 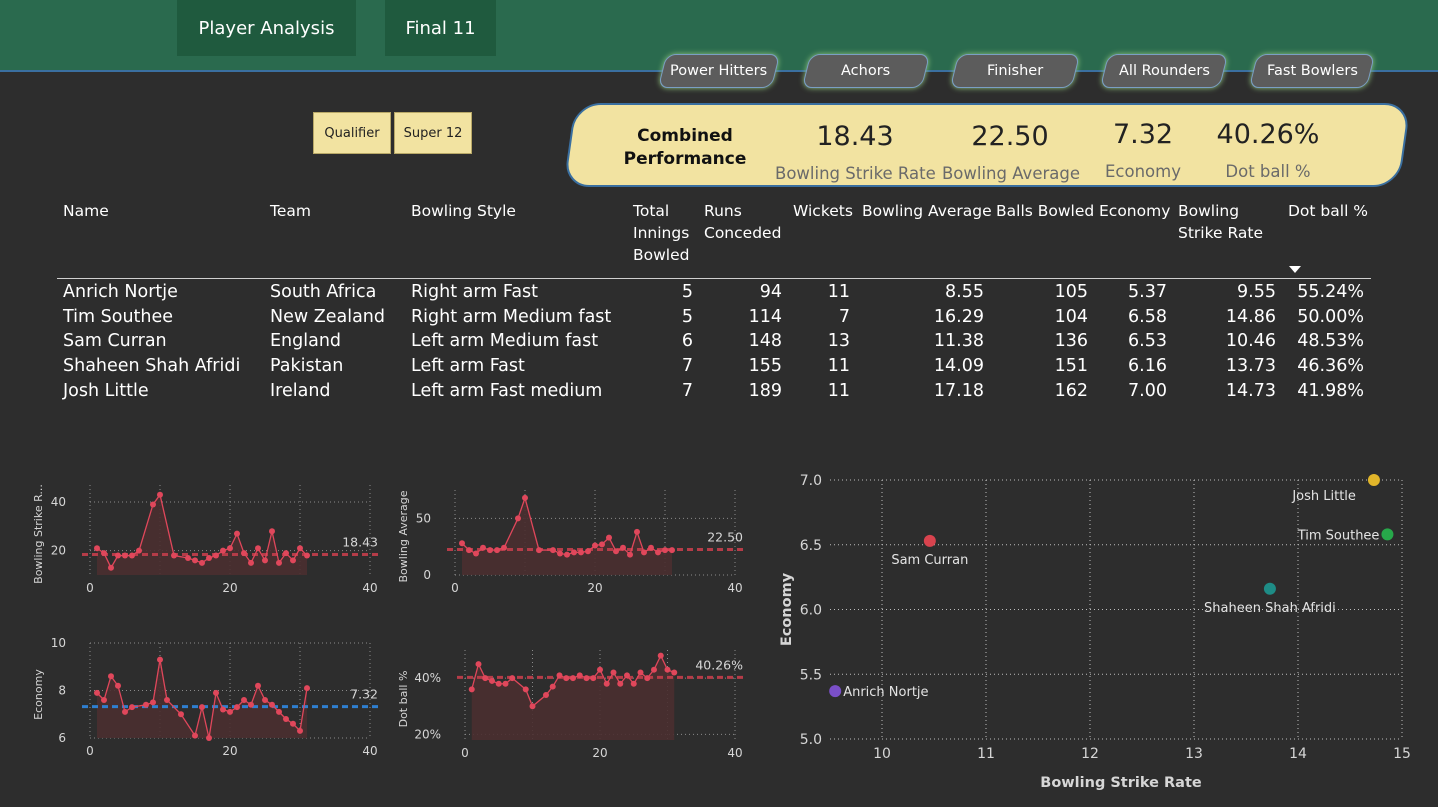 I want to click on col-economy-header: Economy, so click(x=1134, y=211).